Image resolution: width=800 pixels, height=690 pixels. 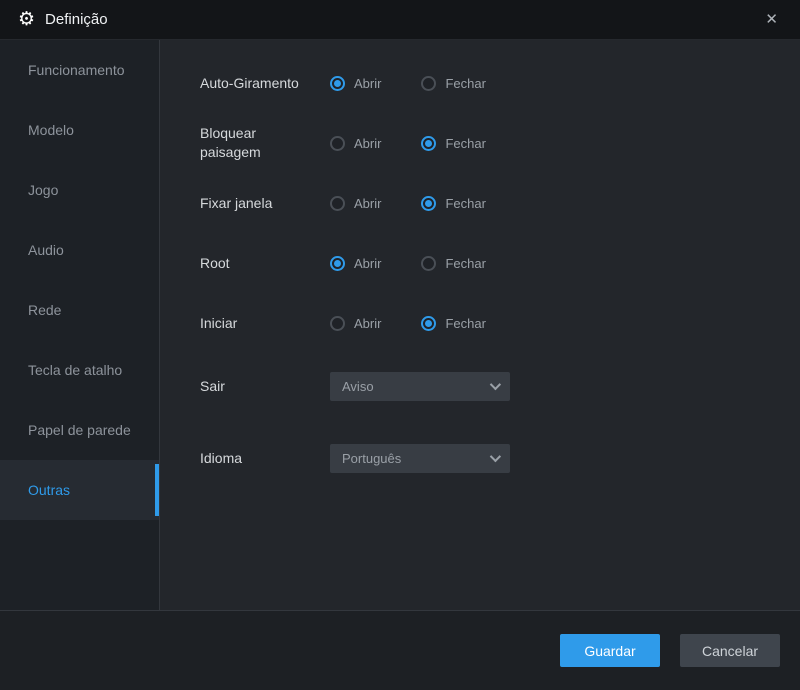 I want to click on dropdown-value: Aviso, so click(x=358, y=386).